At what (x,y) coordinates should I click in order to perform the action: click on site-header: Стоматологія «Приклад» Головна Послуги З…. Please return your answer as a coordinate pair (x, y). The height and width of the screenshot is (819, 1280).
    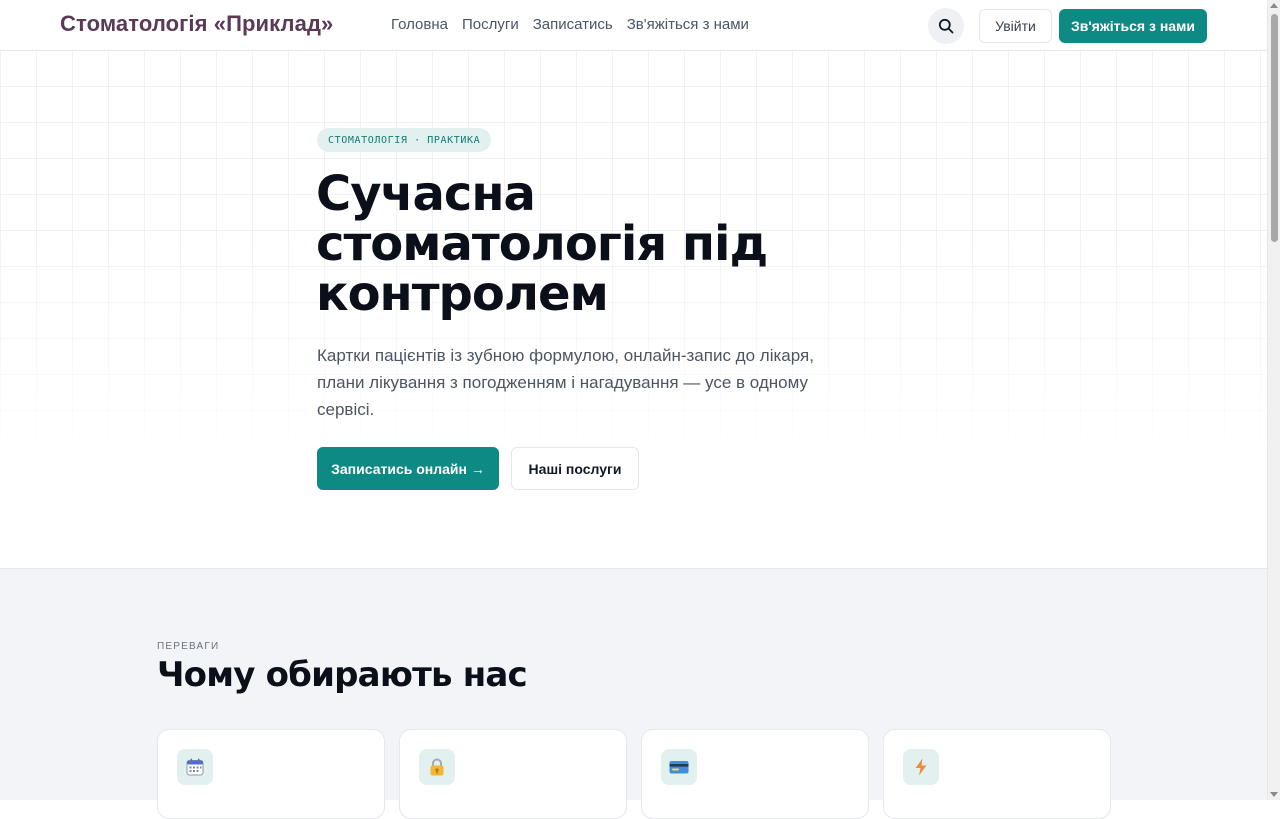
    Looking at the image, I should click on (633, 25).